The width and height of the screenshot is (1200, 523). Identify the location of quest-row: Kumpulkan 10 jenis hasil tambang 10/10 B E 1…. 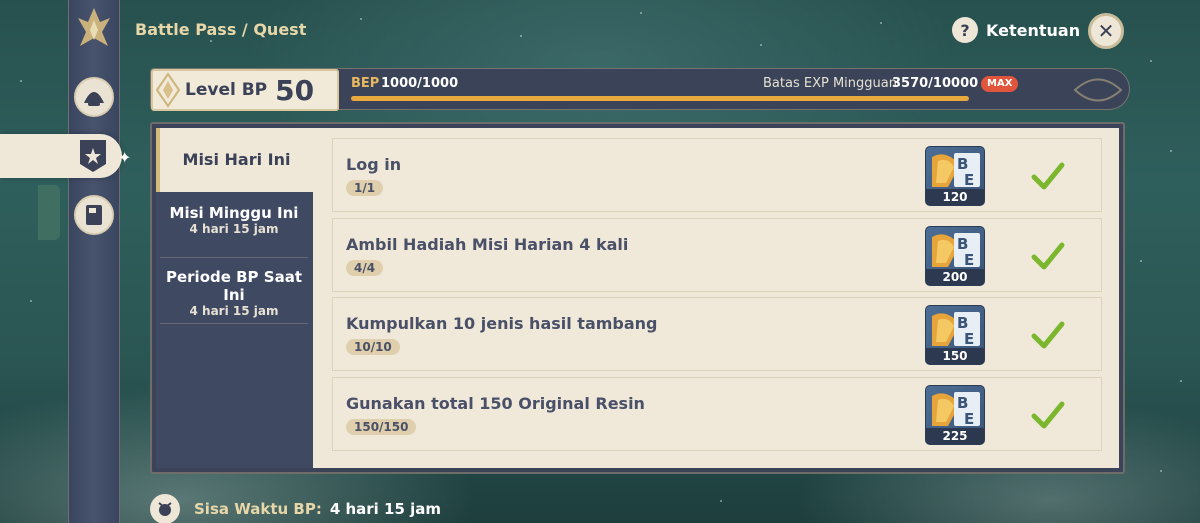
(717, 334).